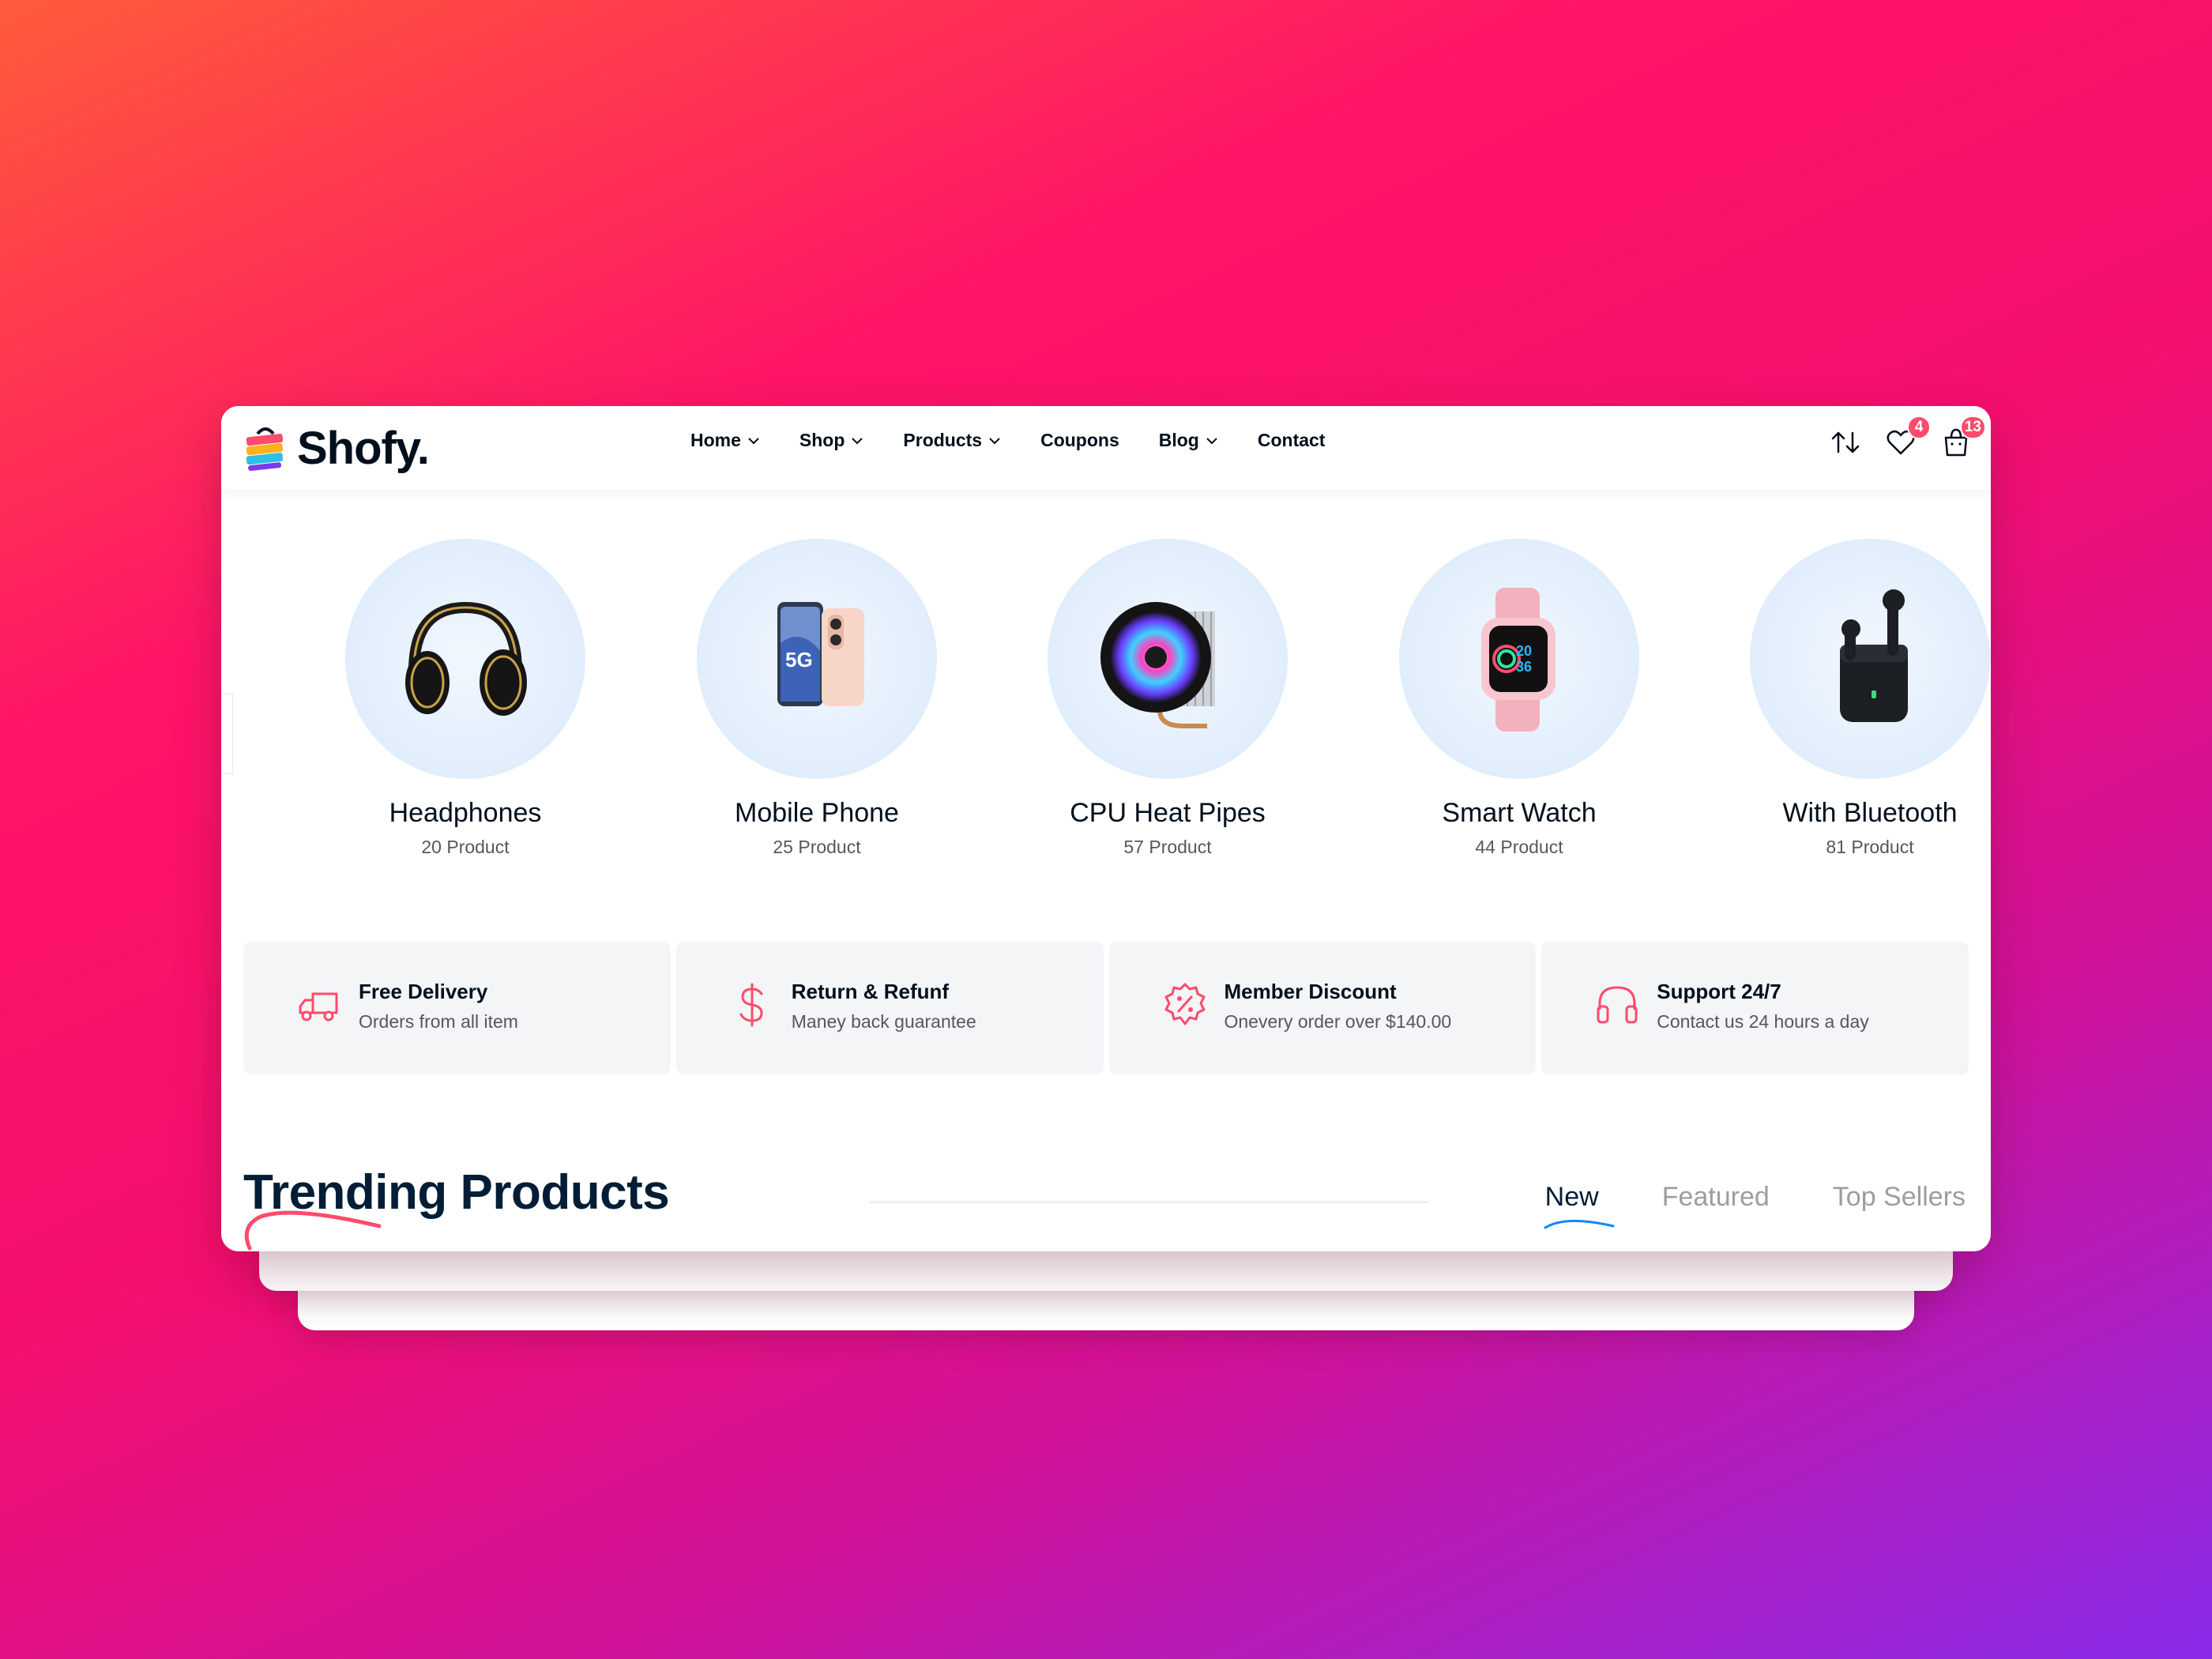  I want to click on category-item-headphones: Headphones 20 Product, so click(465, 698).